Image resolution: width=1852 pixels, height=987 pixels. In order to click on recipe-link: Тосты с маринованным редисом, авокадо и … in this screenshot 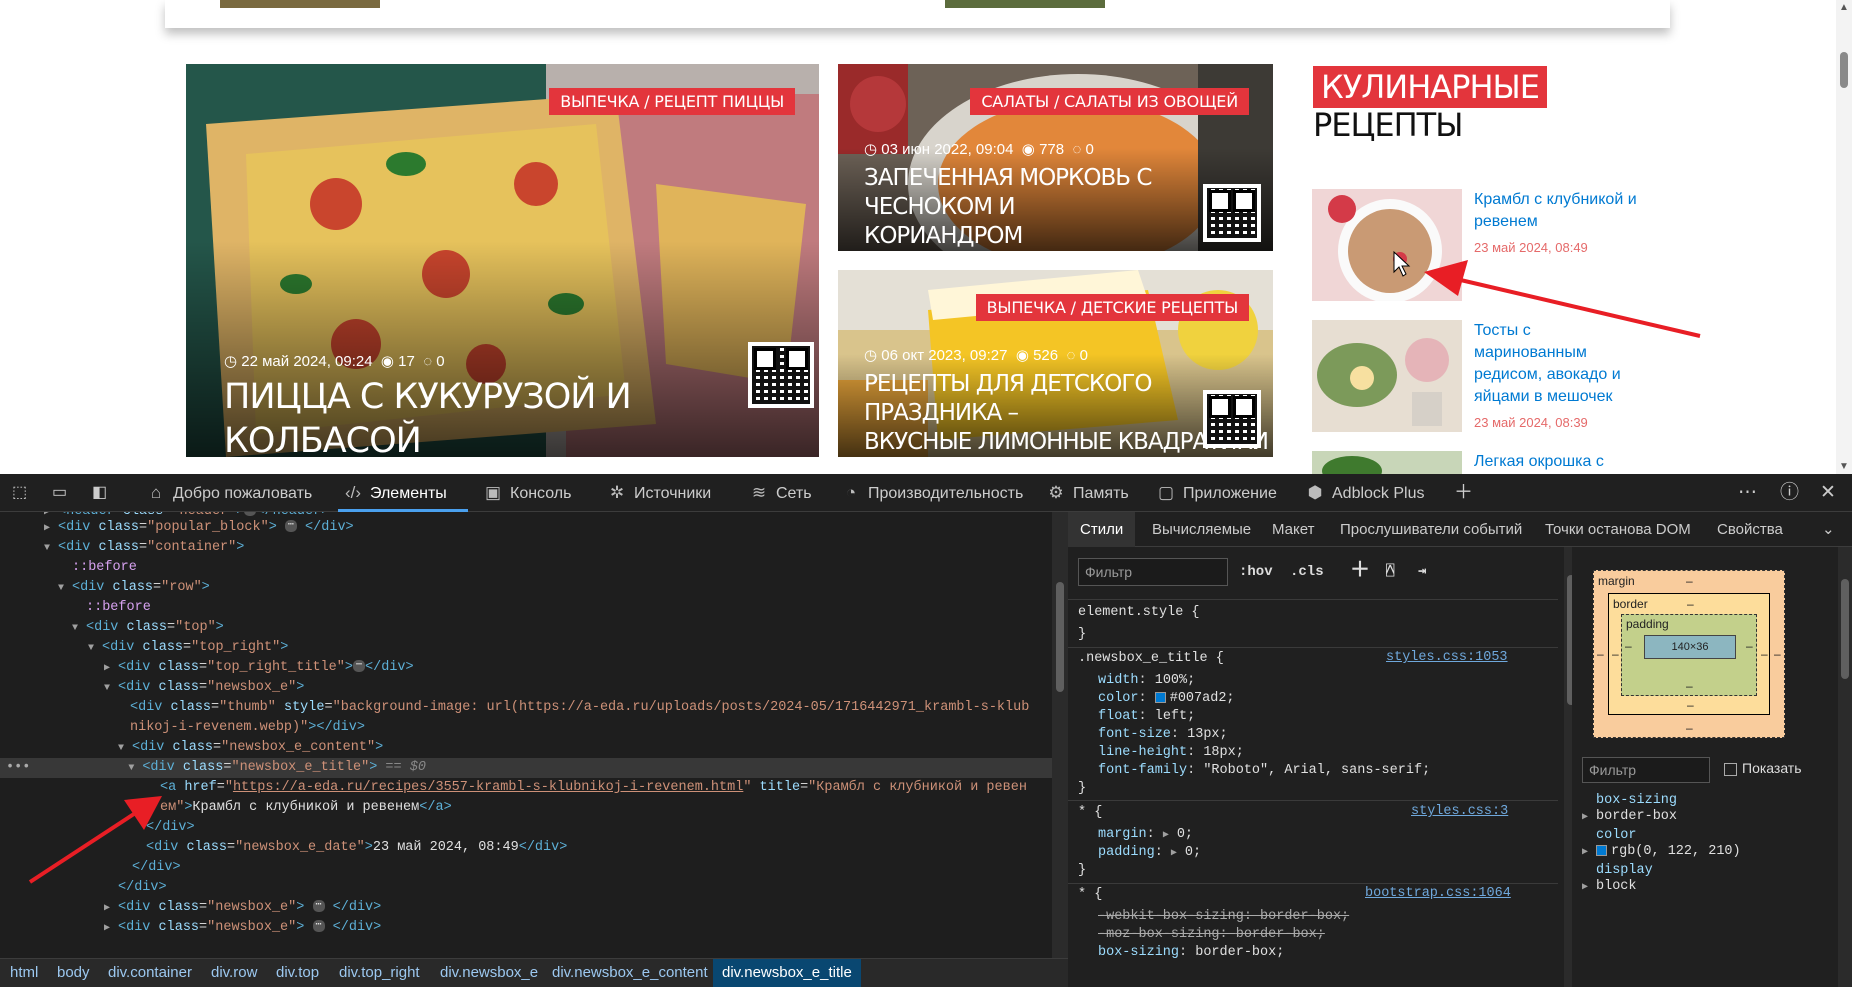, I will do `click(1564, 364)`.